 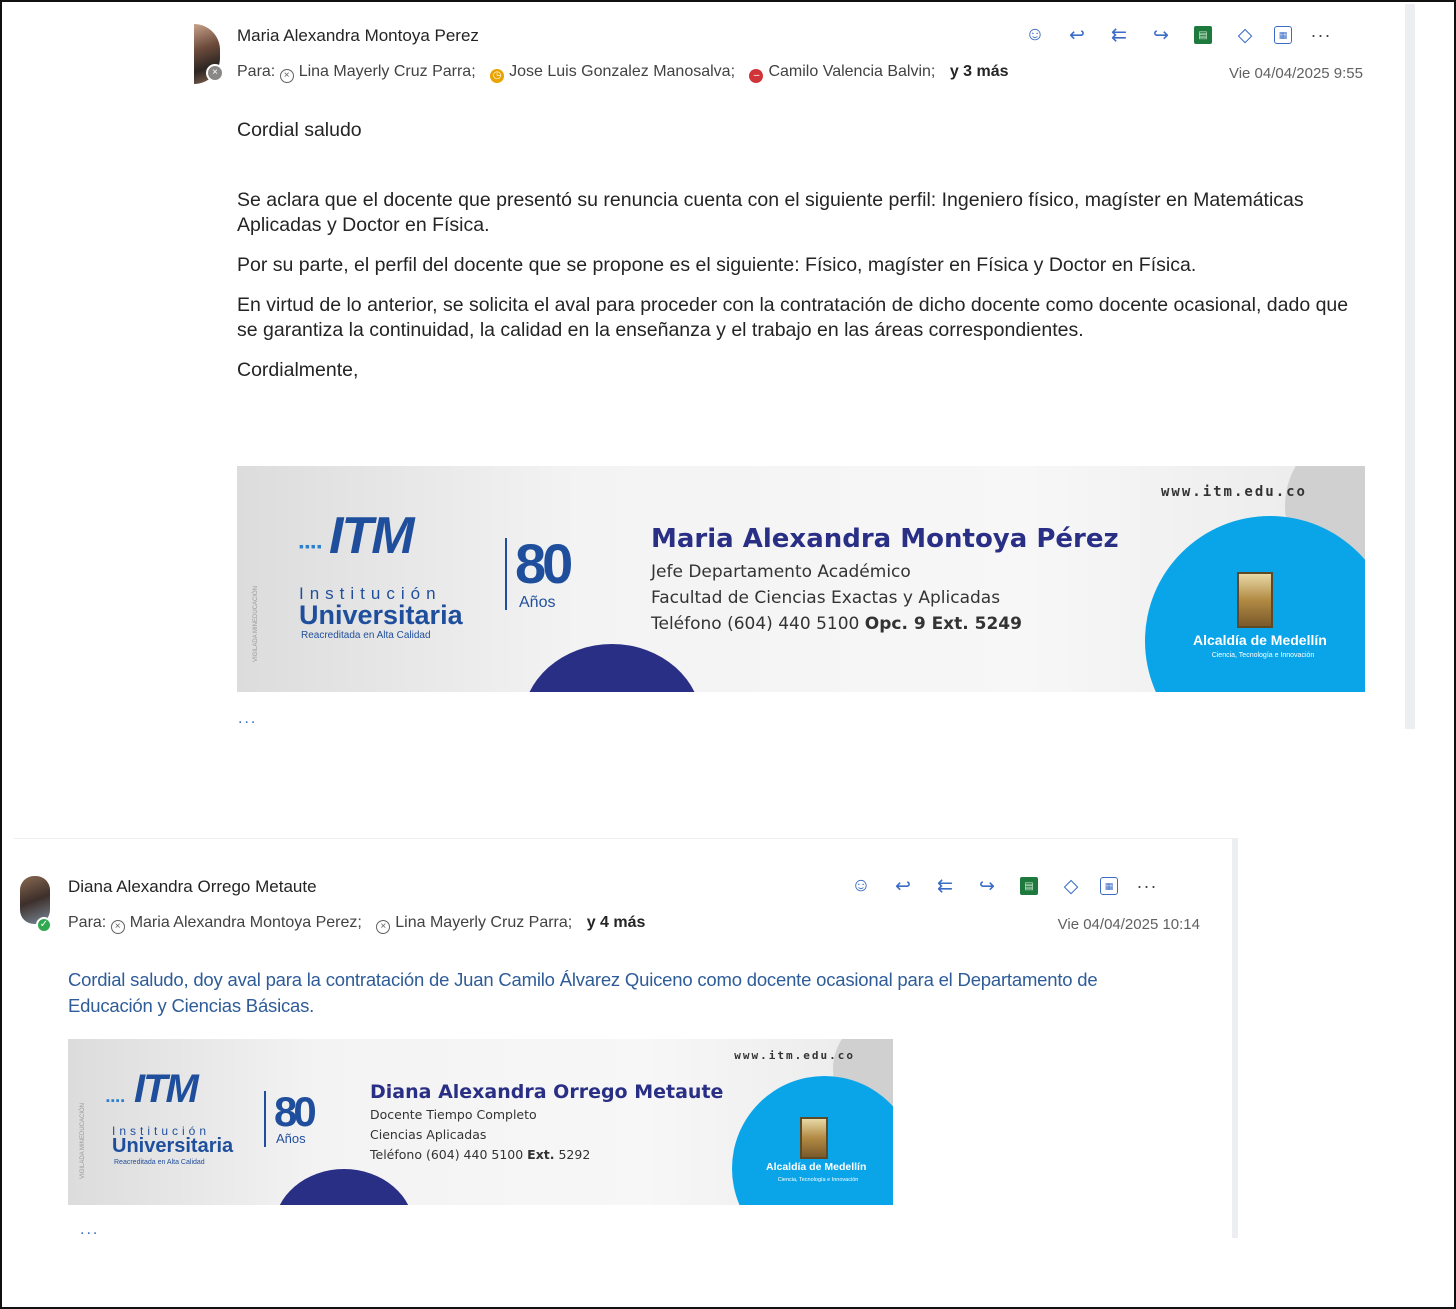 I want to click on signature-name: Maria Alexandra Montoya Pérez, so click(x=885, y=539).